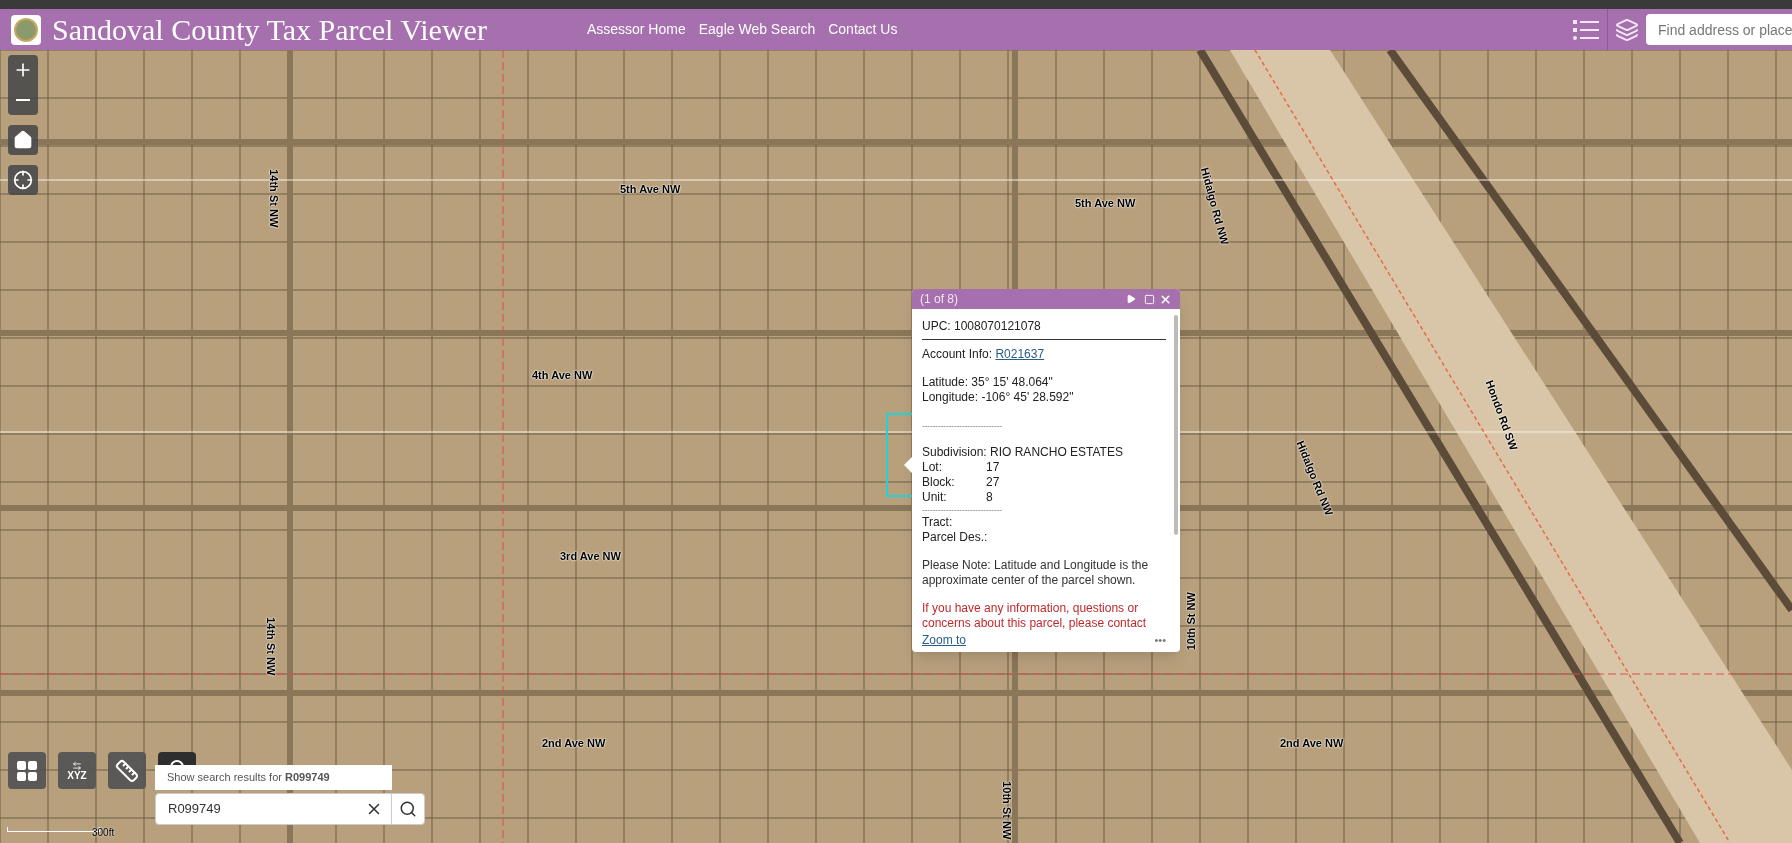  Describe the element at coordinates (273, 777) in the screenshot. I see `search-suggestion-menu: Show search results for R099749` at that location.